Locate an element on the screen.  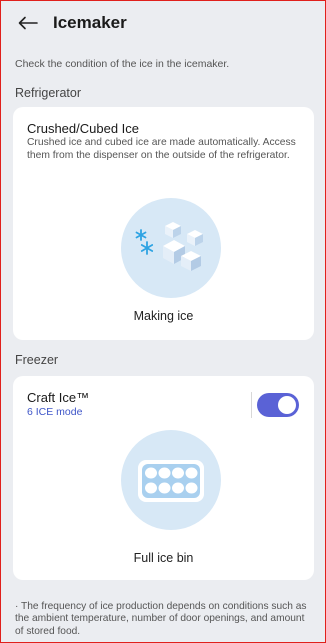
page-title: Icemaker is located at coordinates (90, 22).